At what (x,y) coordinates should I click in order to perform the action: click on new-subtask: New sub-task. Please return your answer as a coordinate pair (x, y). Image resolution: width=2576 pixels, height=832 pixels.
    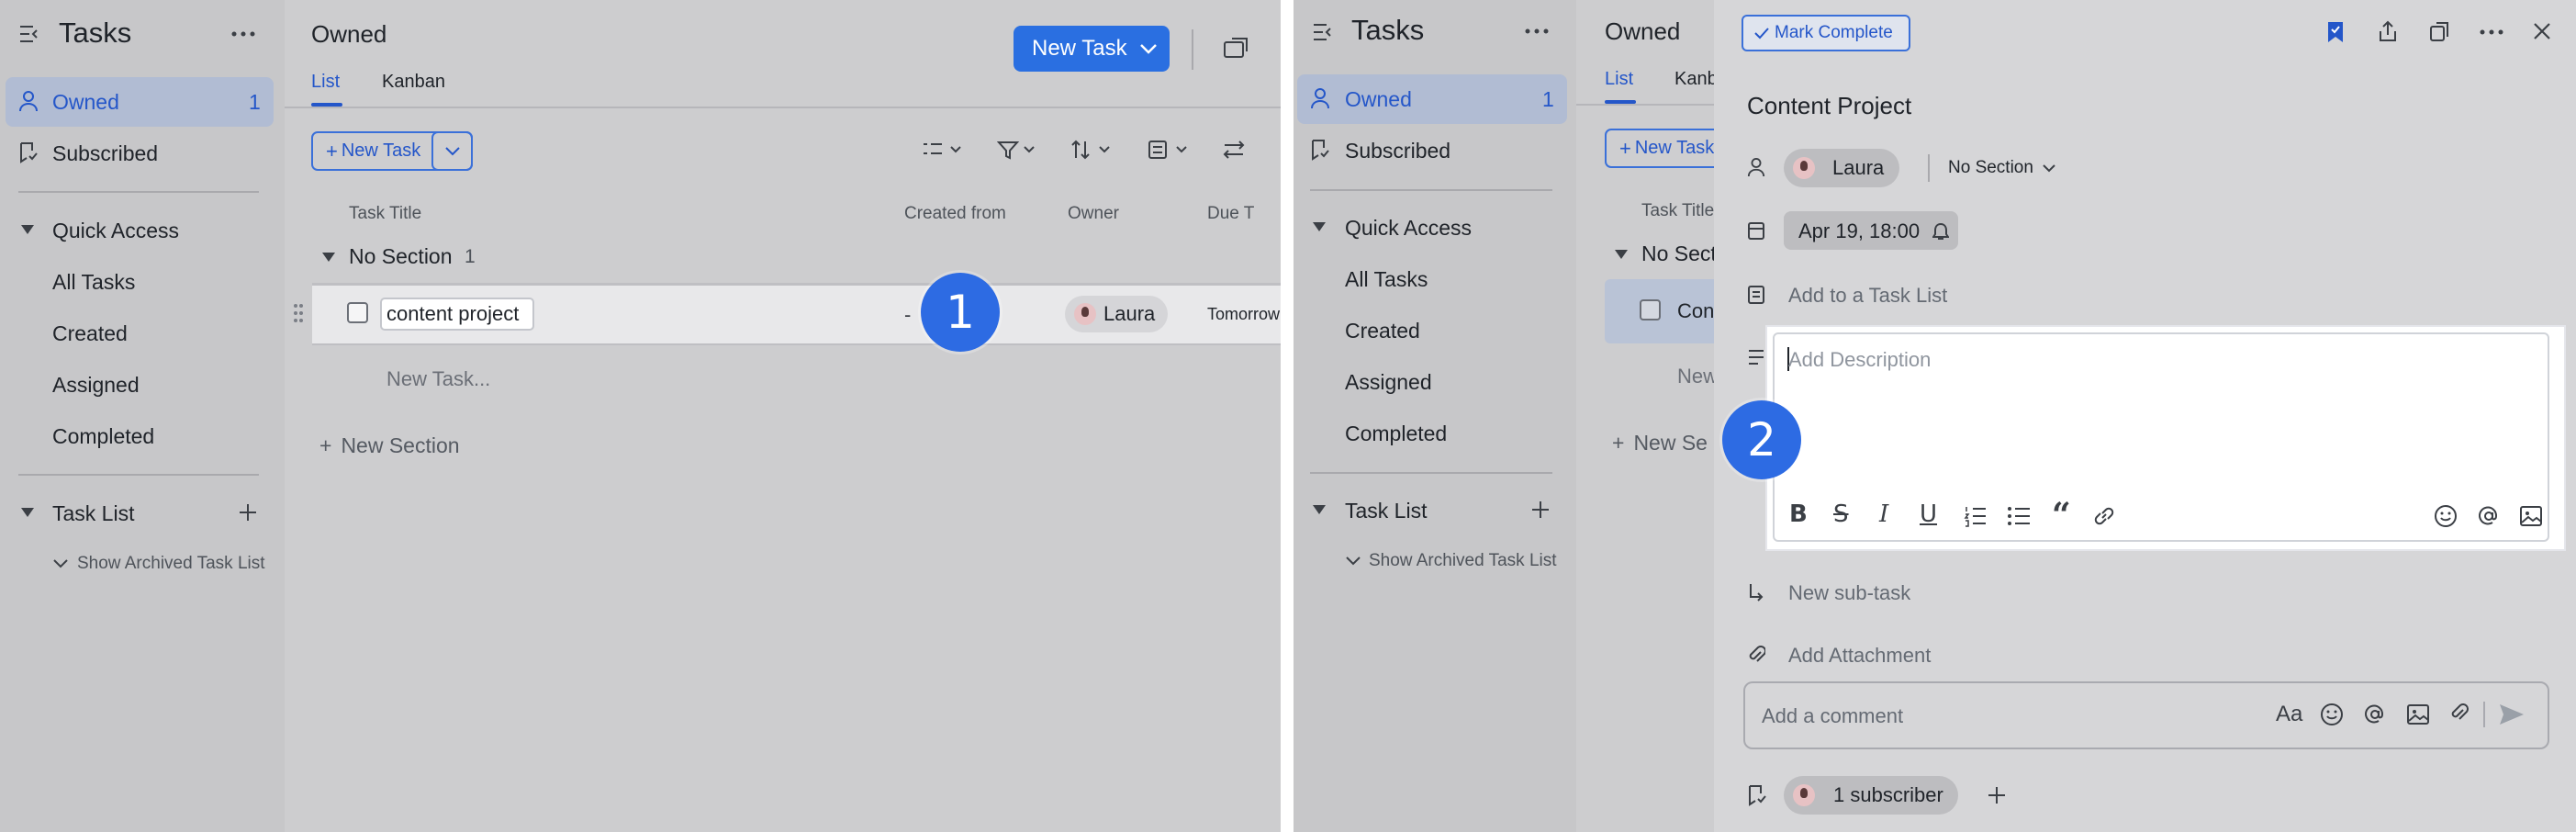
    Looking at the image, I should click on (1849, 593).